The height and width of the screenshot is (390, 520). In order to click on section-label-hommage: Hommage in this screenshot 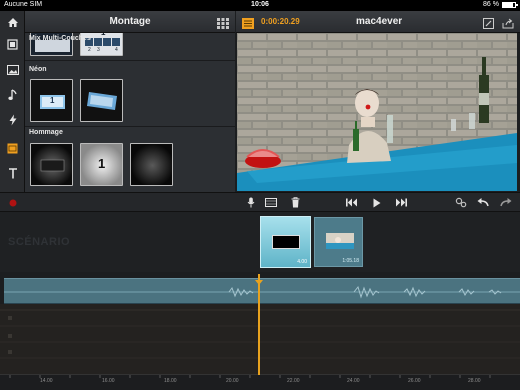, I will do `click(46, 132)`.